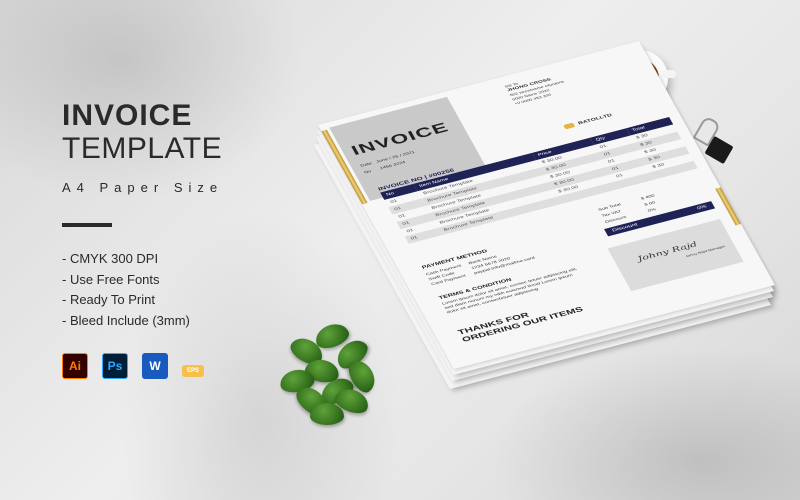 This screenshot has width=800, height=500. I want to click on divider, so click(87, 225).